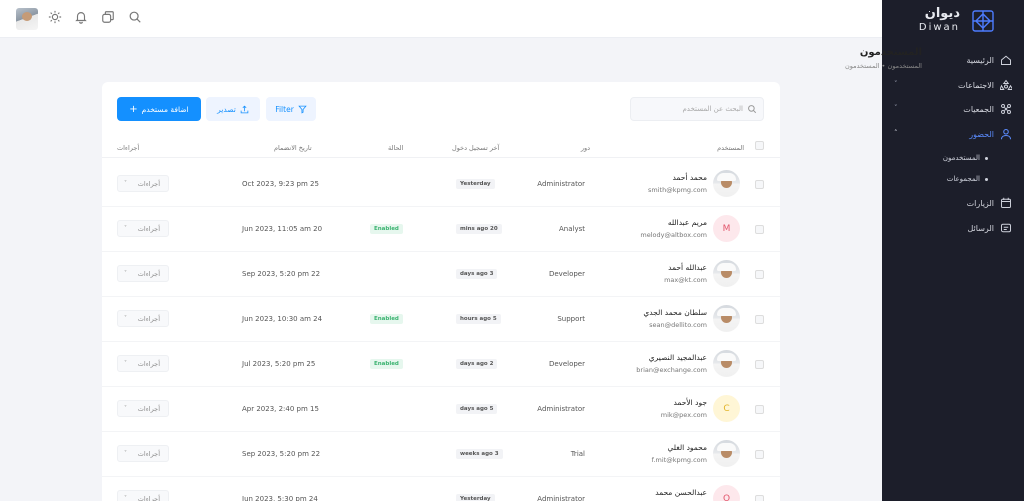  I want to click on add-user-button: + اضافة مستخدم, so click(159, 109).